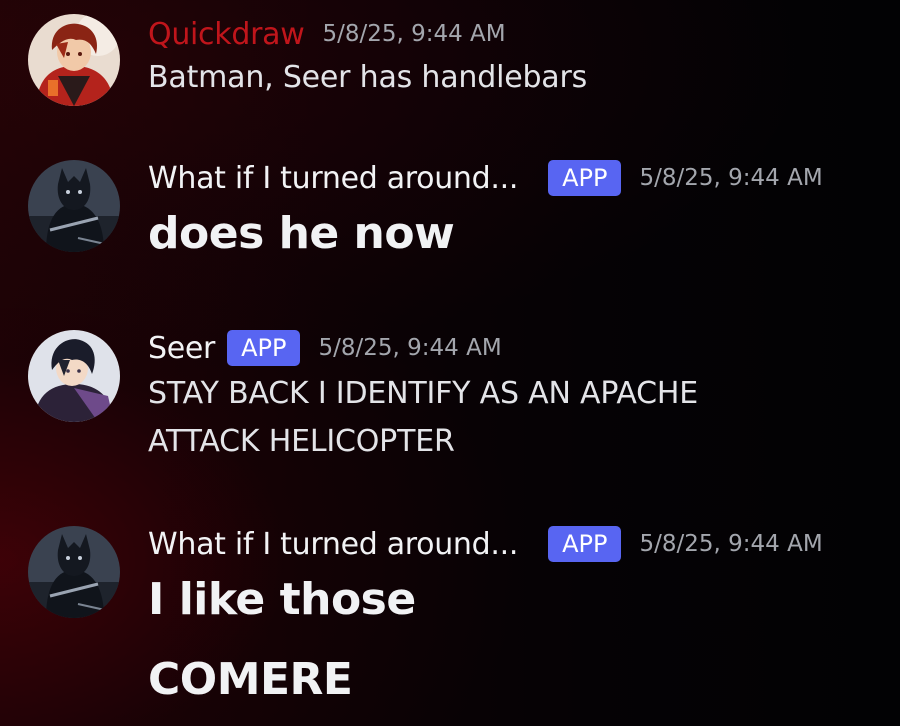 The height and width of the screenshot is (726, 900). What do you see at coordinates (301, 233) in the screenshot?
I see `message-text: does he now` at bounding box center [301, 233].